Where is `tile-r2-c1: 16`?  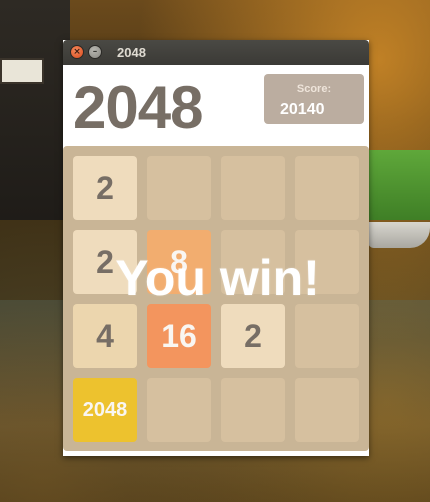 tile-r2-c1: 16 is located at coordinates (179, 336).